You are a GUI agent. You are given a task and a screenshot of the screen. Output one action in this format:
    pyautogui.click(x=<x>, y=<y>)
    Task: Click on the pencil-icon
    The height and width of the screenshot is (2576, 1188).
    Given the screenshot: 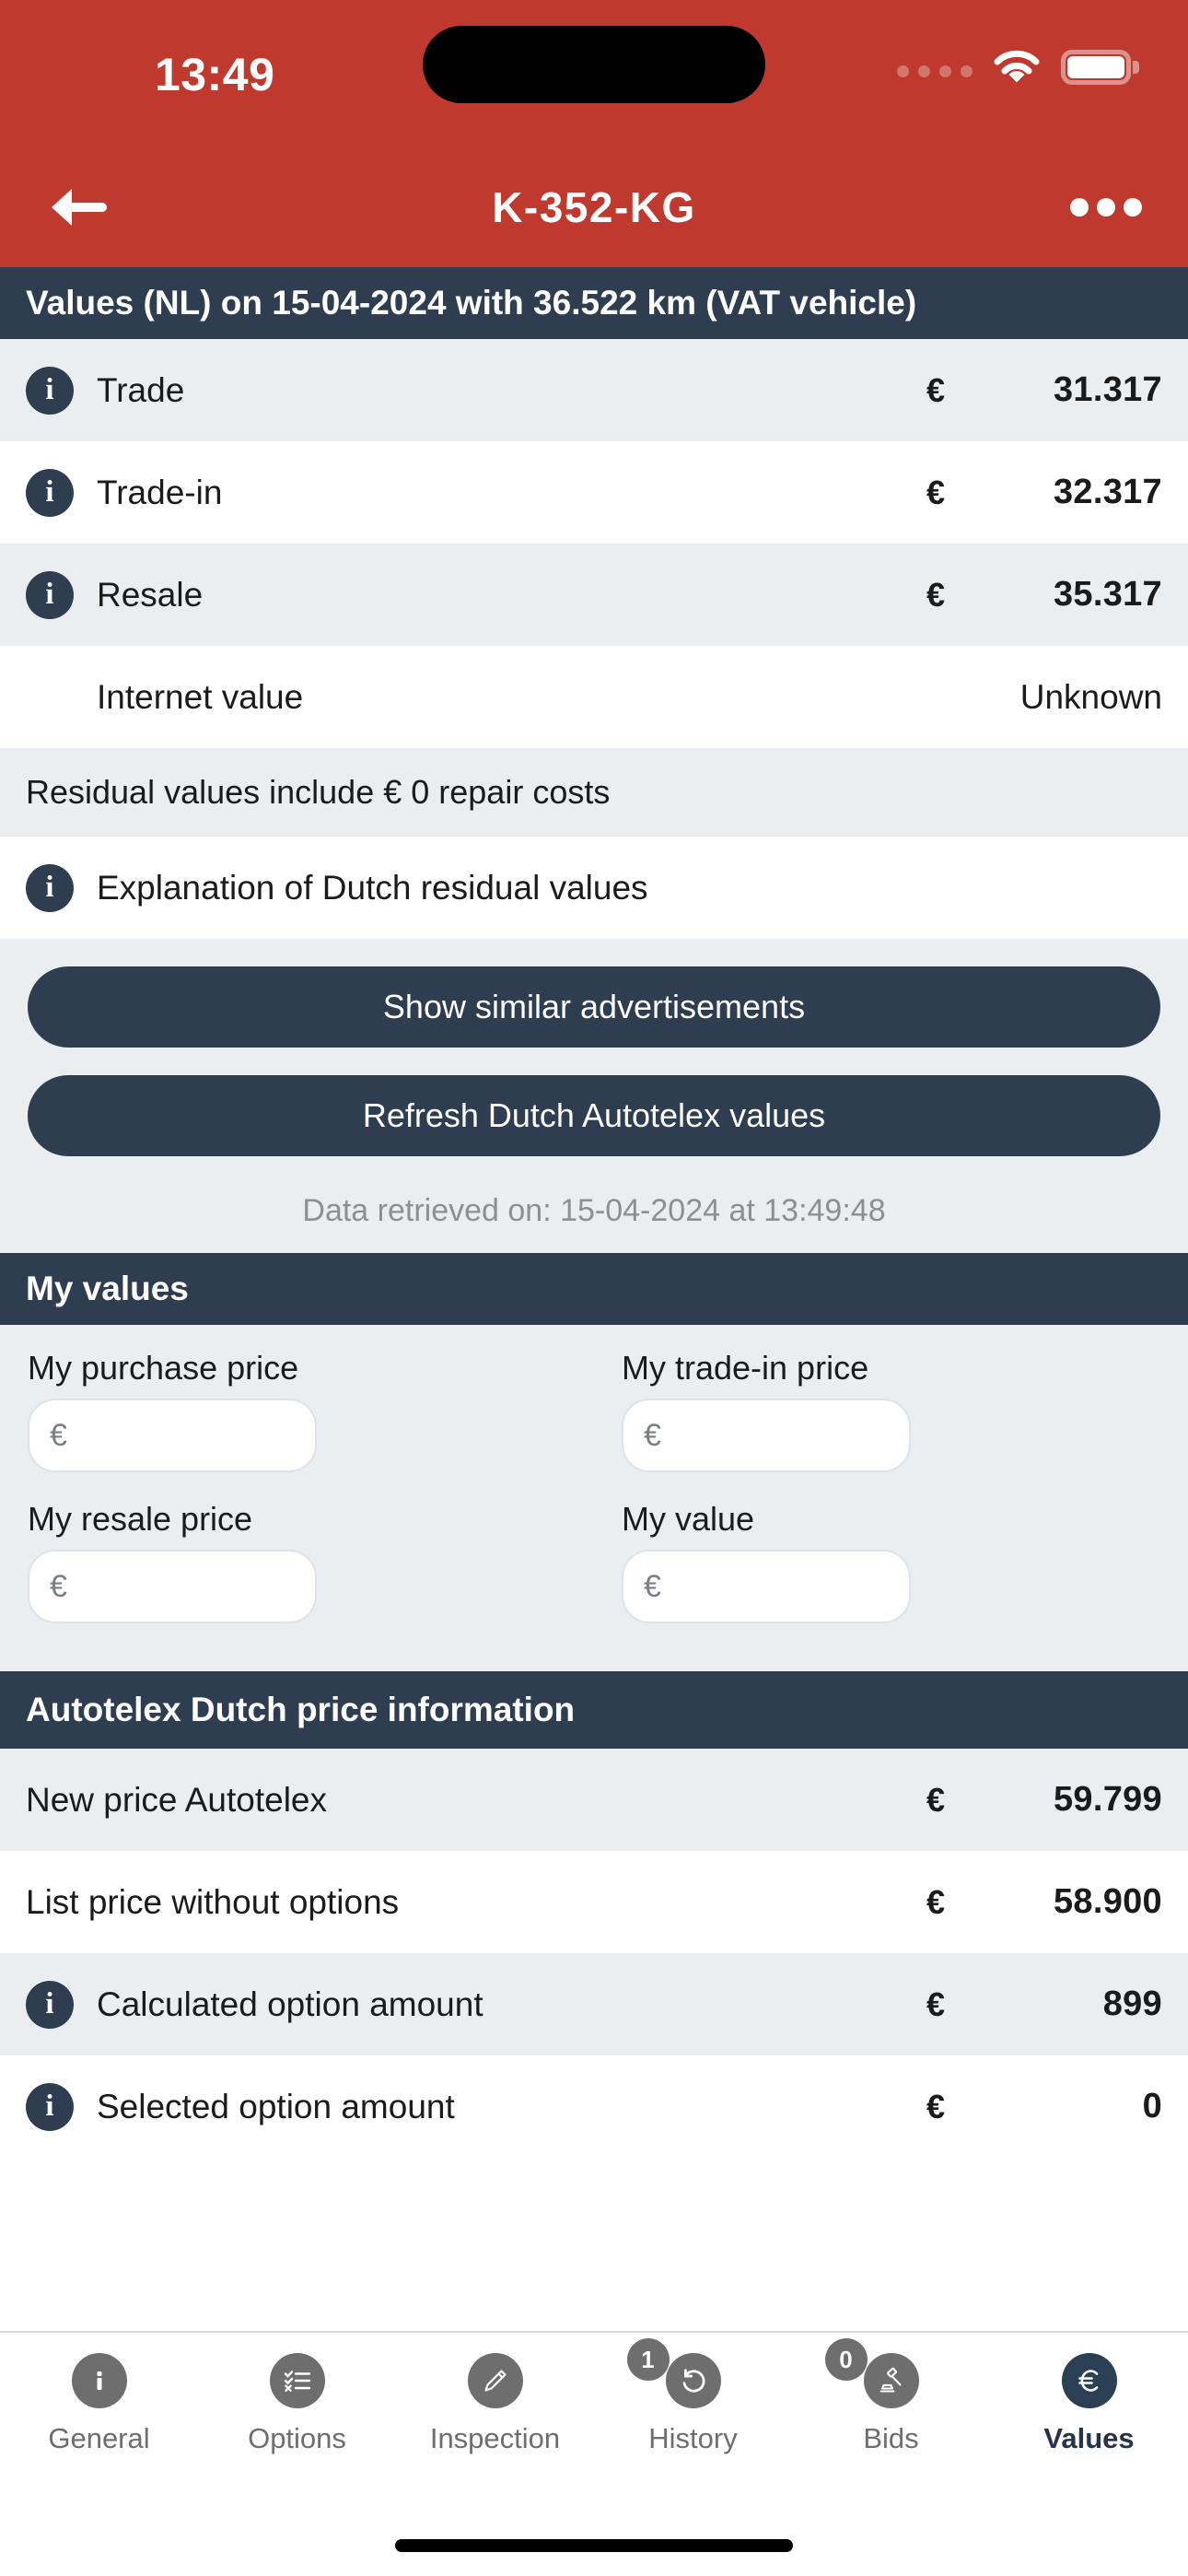 What is the action you would take?
    pyautogui.click(x=495, y=2380)
    